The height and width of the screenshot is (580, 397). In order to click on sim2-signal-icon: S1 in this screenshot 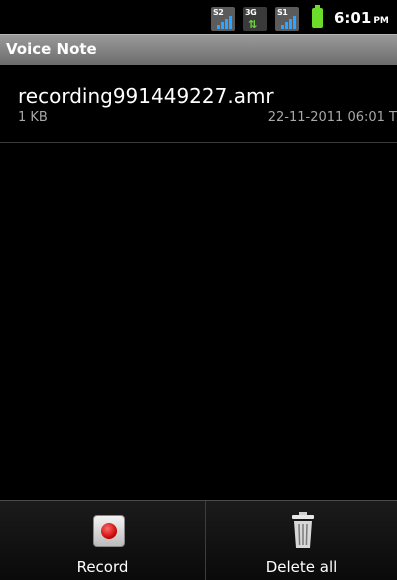, I will do `click(287, 19)`.